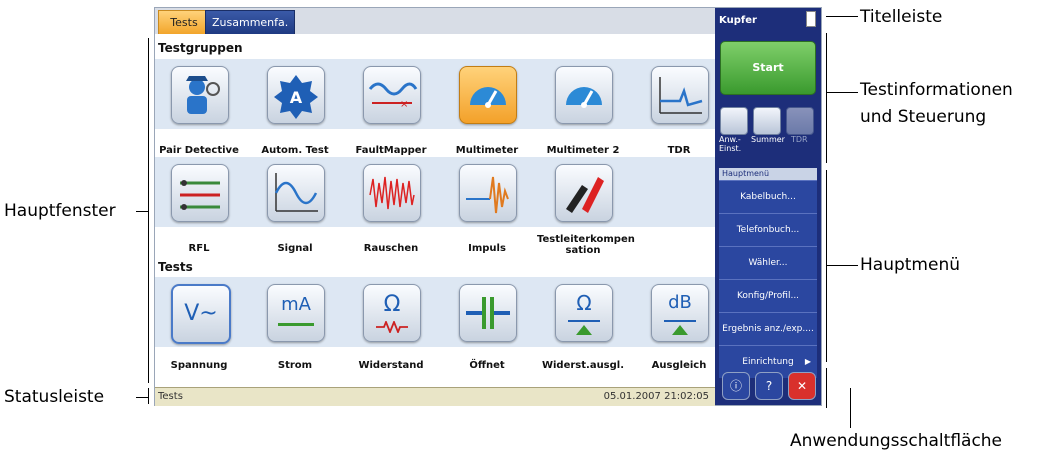 The width and height of the screenshot is (1039, 454). I want to click on section-title-tests: Tests, so click(175, 267).